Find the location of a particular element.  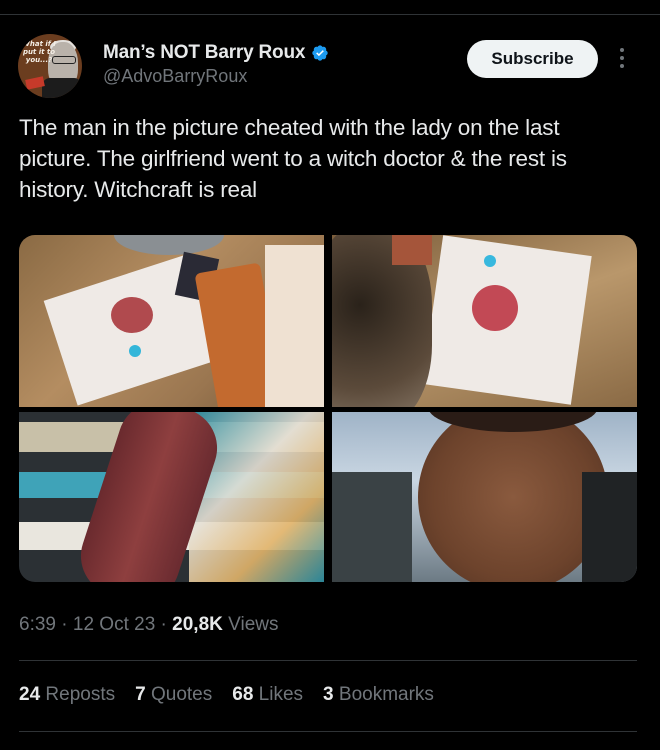

tweet-date: 12 Oct 23 is located at coordinates (114, 624).